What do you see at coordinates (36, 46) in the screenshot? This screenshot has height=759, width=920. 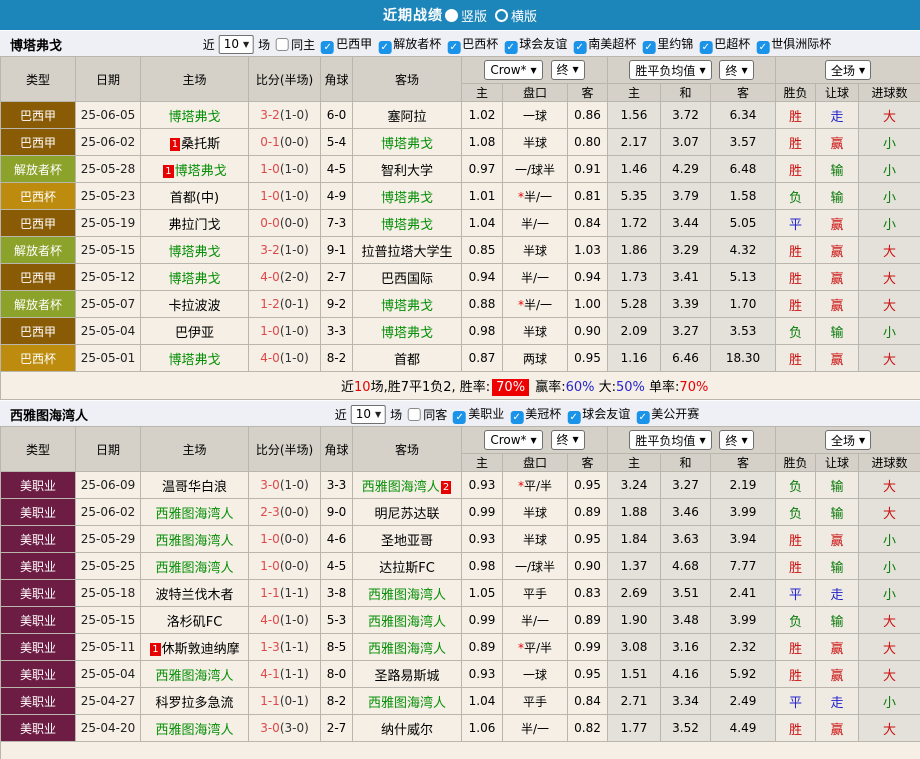 I see `team-name: 博塔弗戈` at bounding box center [36, 46].